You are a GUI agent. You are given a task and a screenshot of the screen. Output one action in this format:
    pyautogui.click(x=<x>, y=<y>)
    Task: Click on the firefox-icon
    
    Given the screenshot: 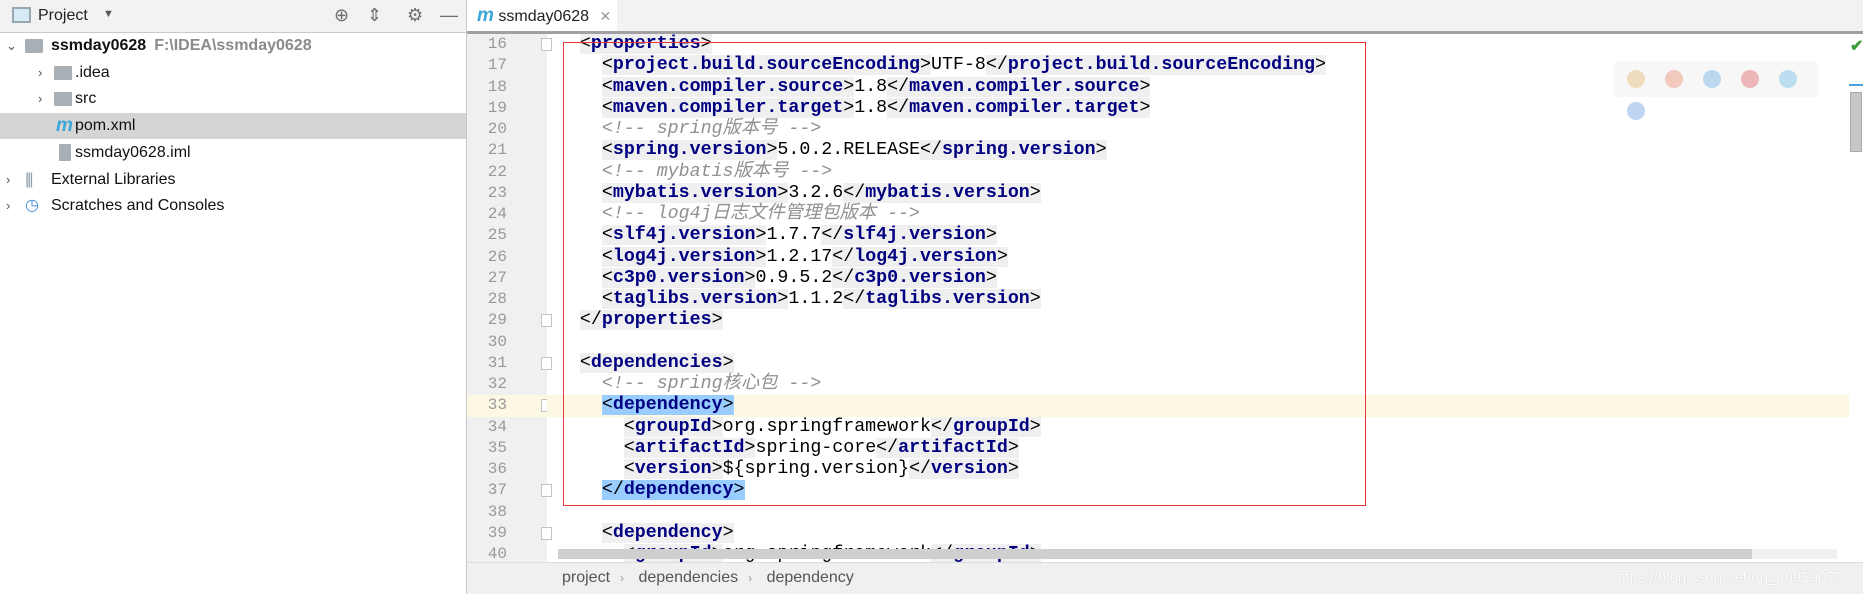 What is the action you would take?
    pyautogui.click(x=1674, y=79)
    